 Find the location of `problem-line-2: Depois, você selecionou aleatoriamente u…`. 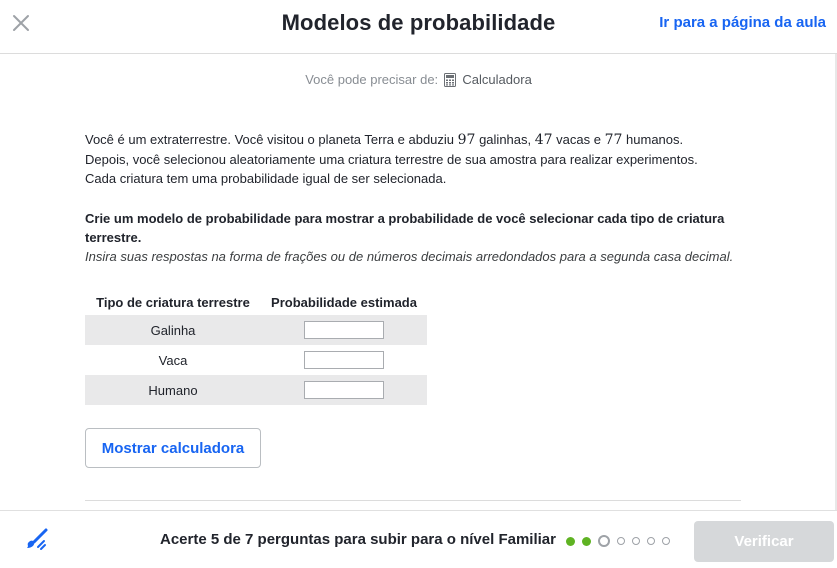

problem-line-2: Depois, você selecionou aleatoriamente u… is located at coordinates (391, 159).